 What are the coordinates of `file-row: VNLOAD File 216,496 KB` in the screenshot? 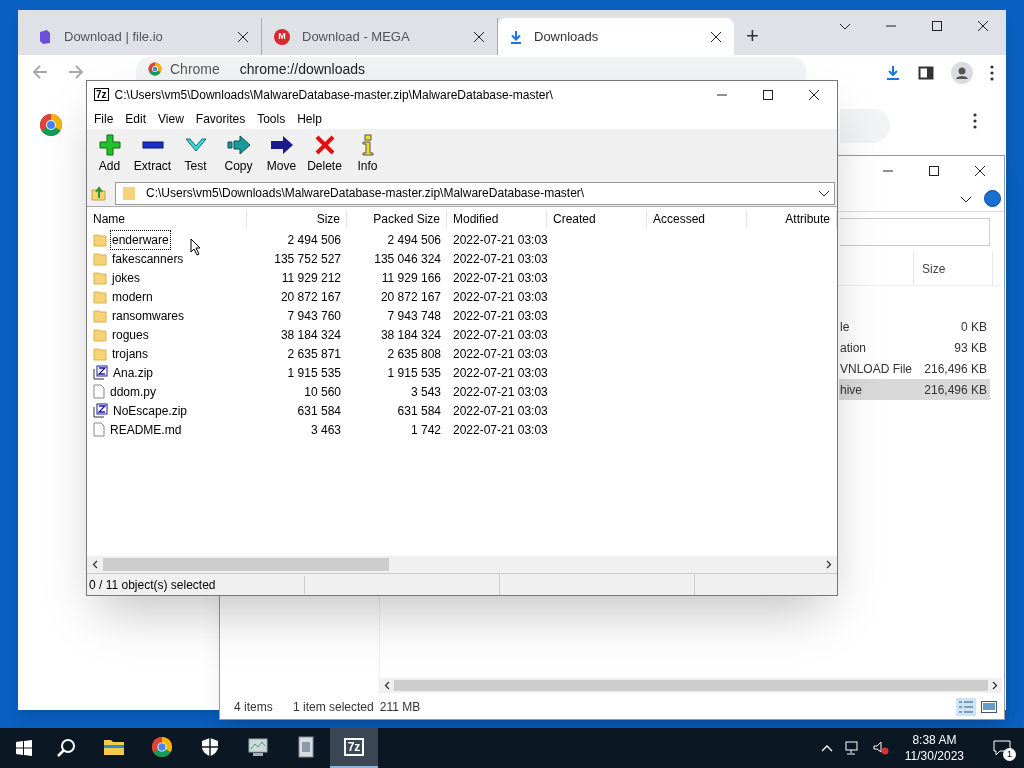 It's located at (914, 368).